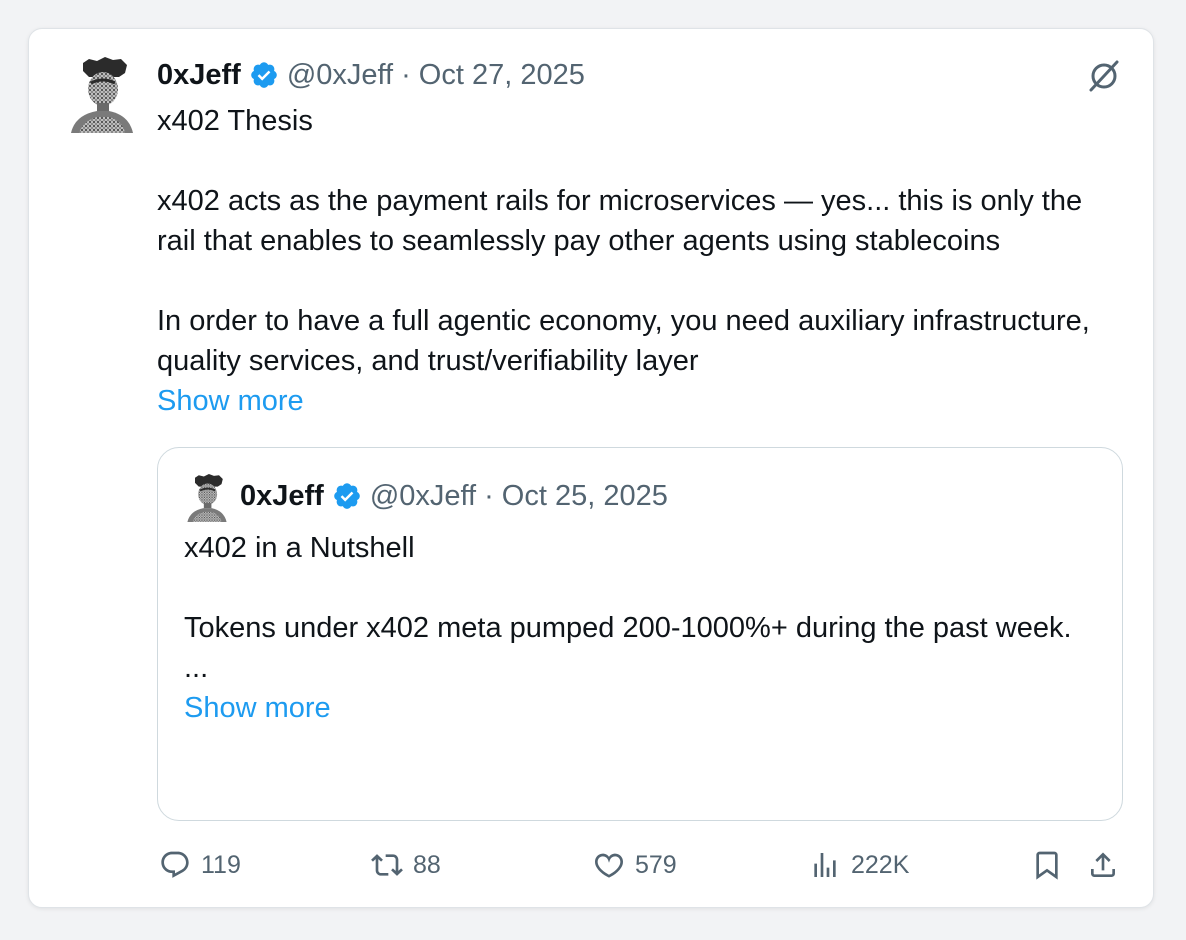 The height and width of the screenshot is (940, 1186). I want to click on like-button: 579, so click(635, 865).